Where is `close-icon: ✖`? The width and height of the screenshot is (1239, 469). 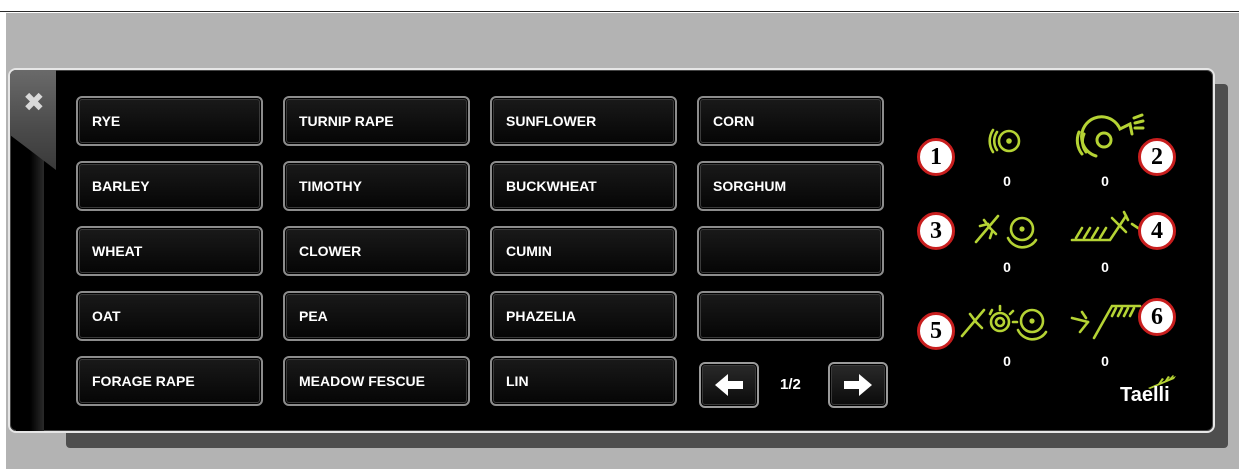
close-icon: ✖ is located at coordinates (34, 103).